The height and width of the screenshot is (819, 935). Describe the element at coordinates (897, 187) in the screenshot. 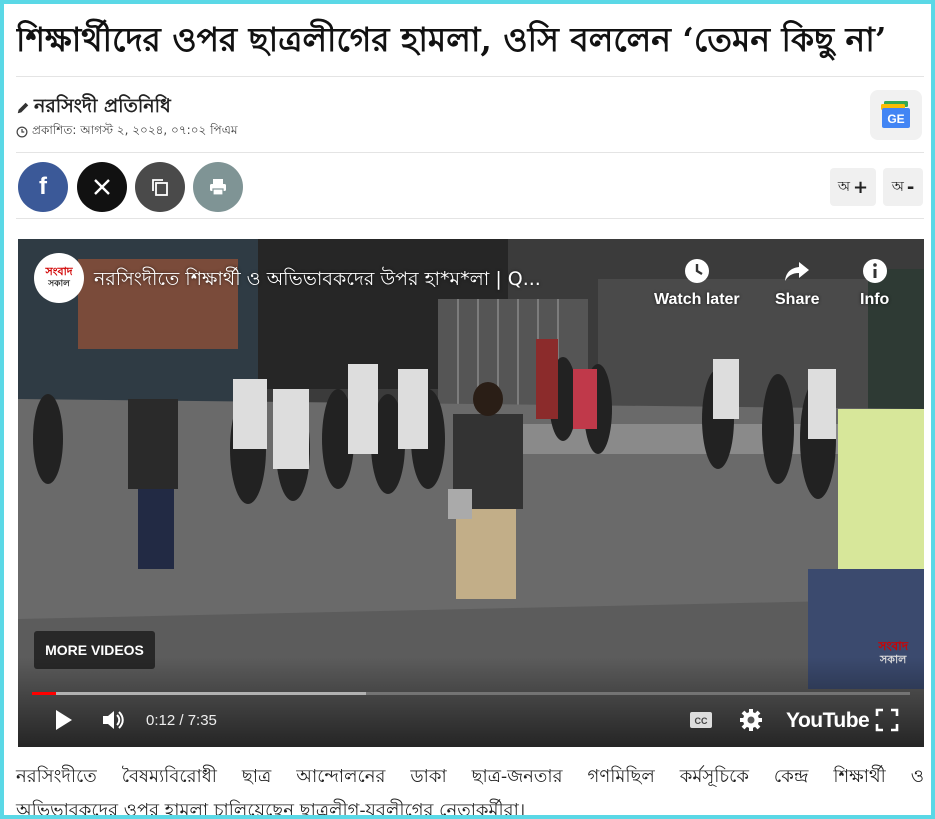

I see `font-decrease-letter: অ` at that location.